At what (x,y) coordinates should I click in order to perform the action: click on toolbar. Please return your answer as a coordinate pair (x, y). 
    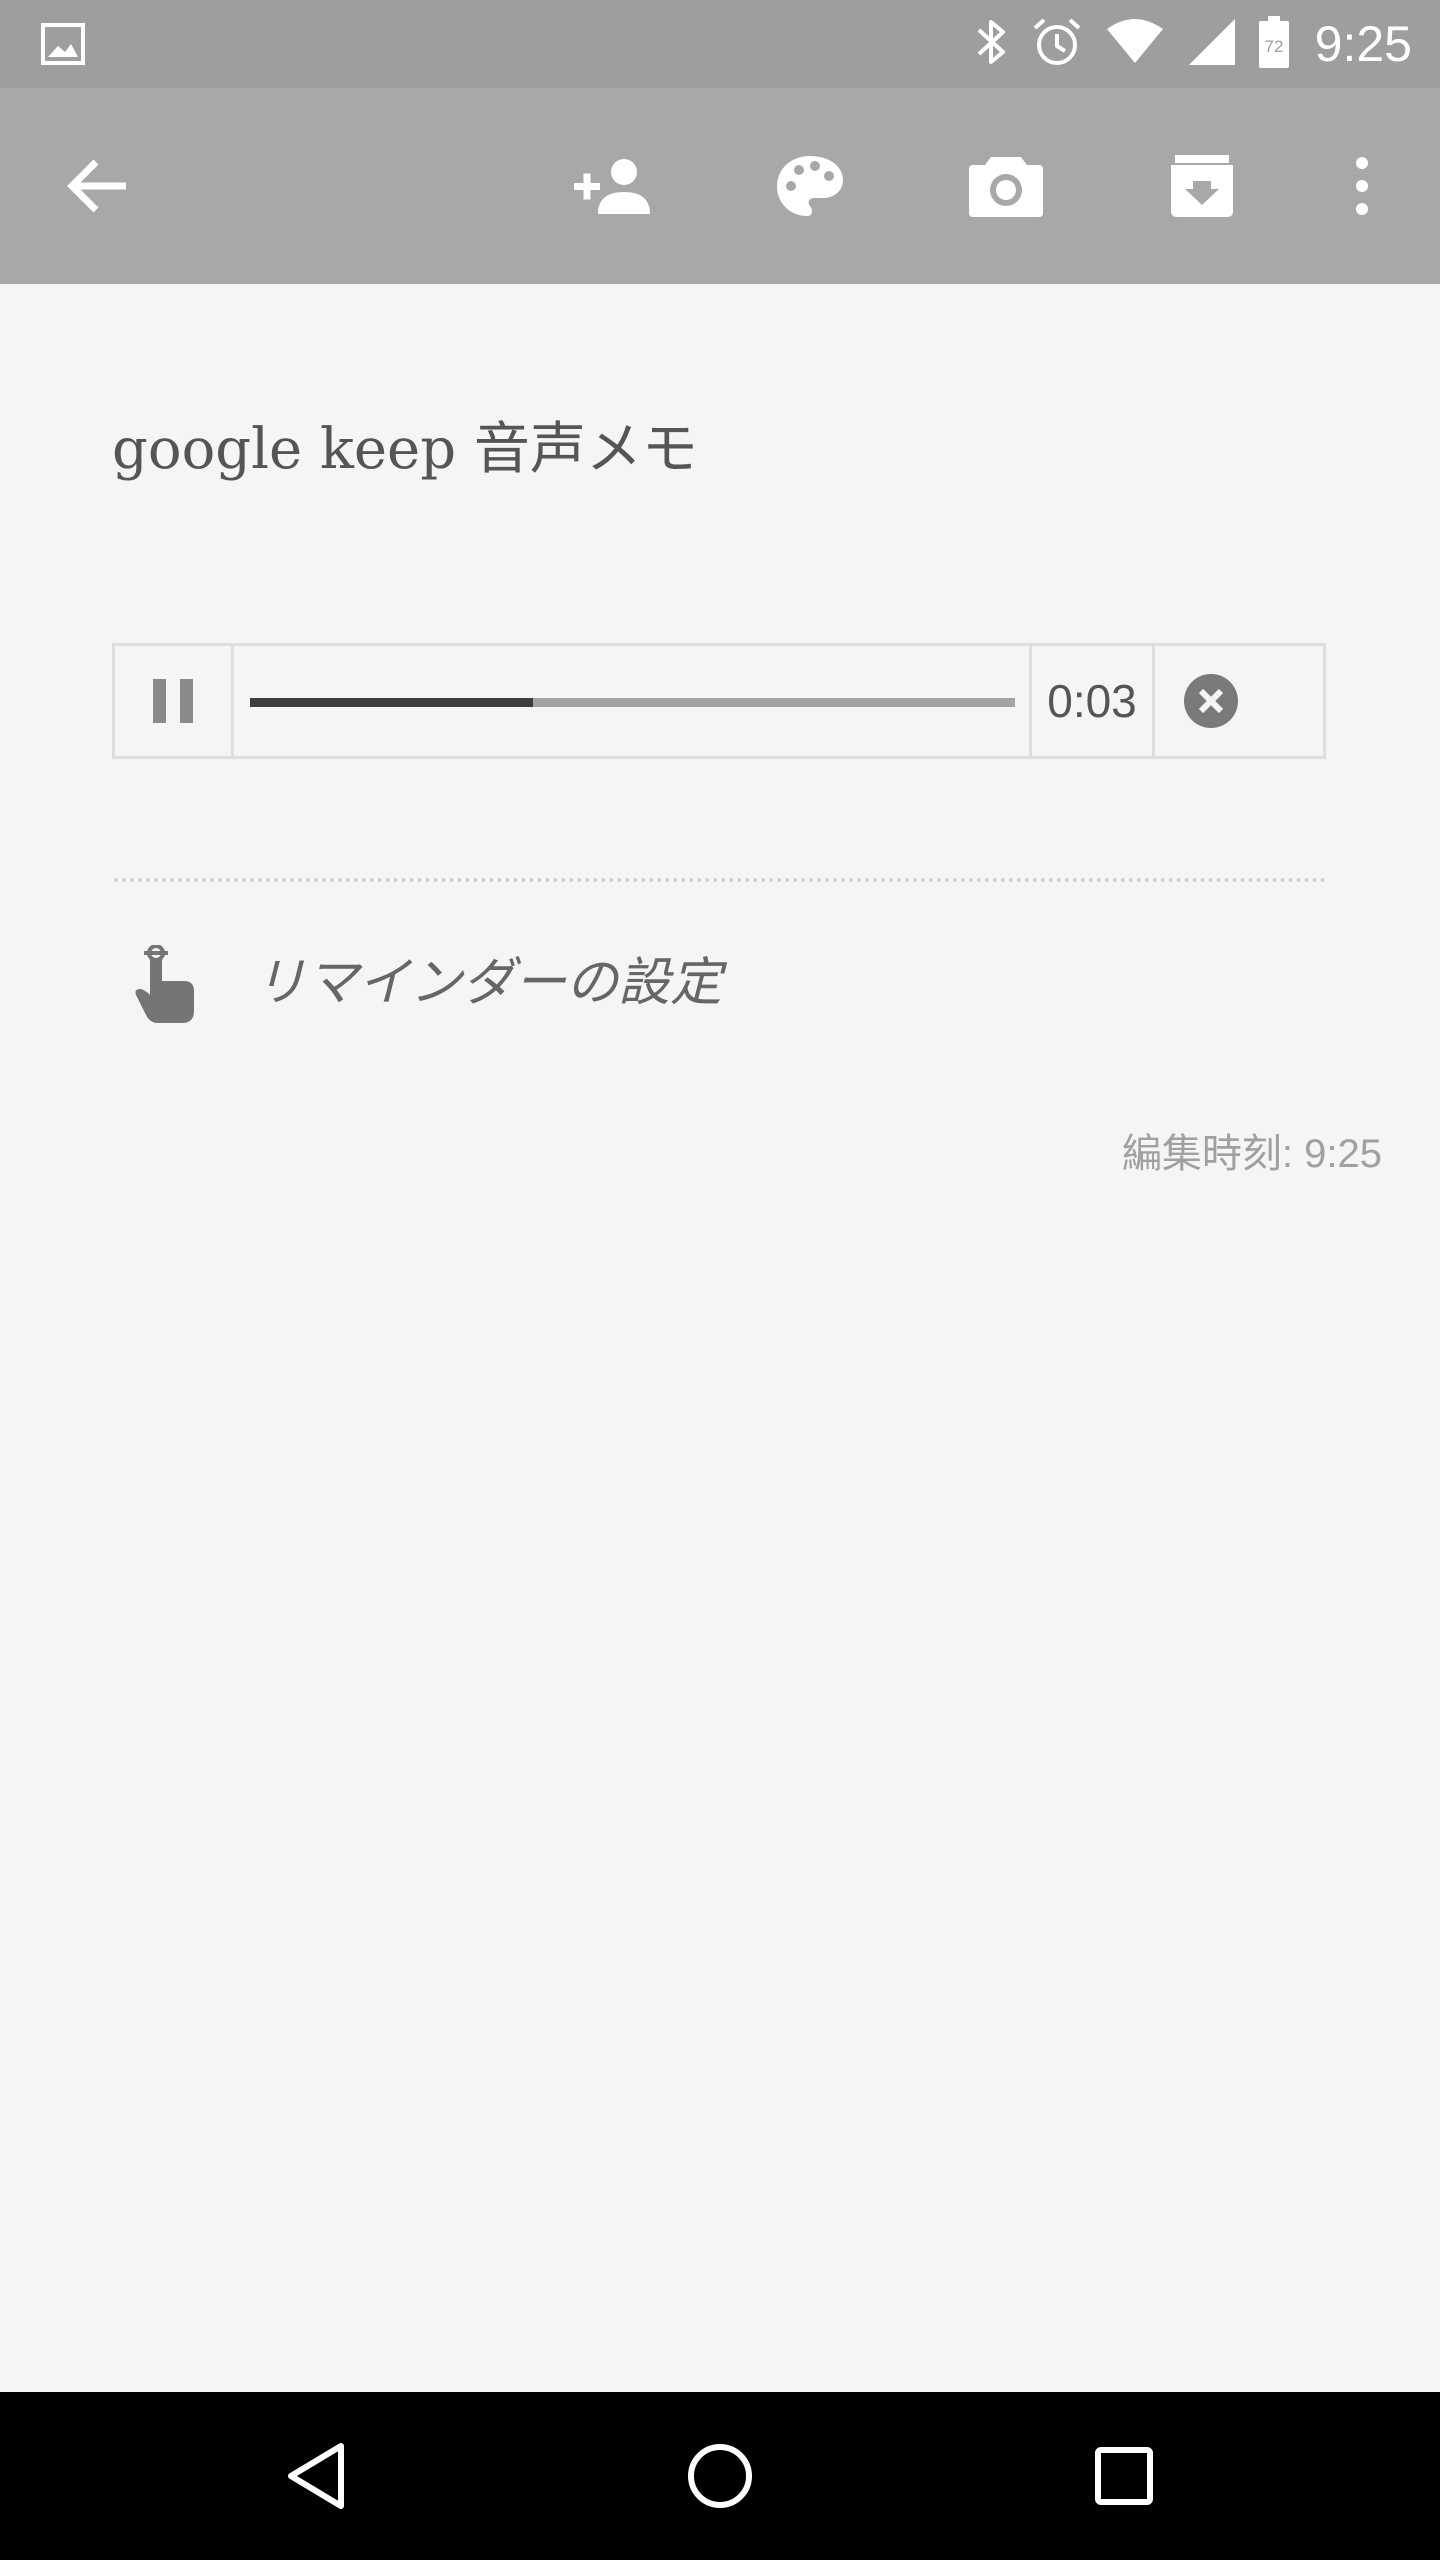
    Looking at the image, I should click on (720, 186).